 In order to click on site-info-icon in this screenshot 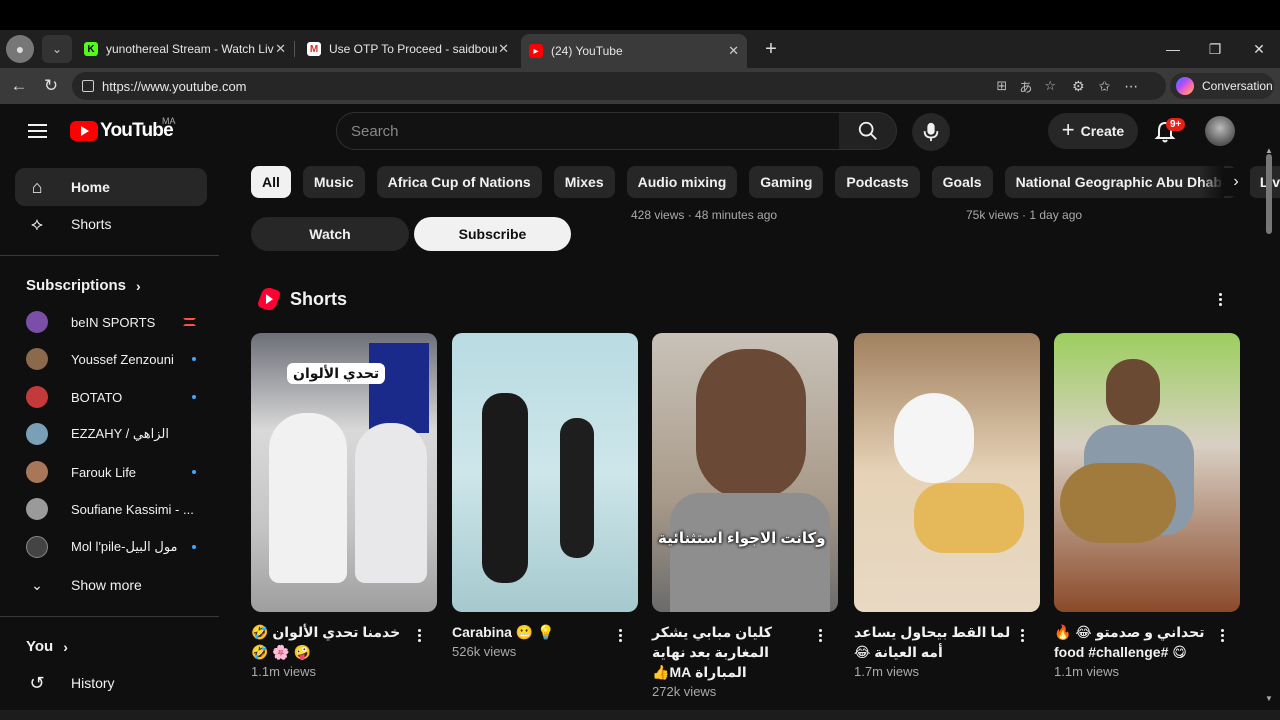, I will do `click(88, 86)`.